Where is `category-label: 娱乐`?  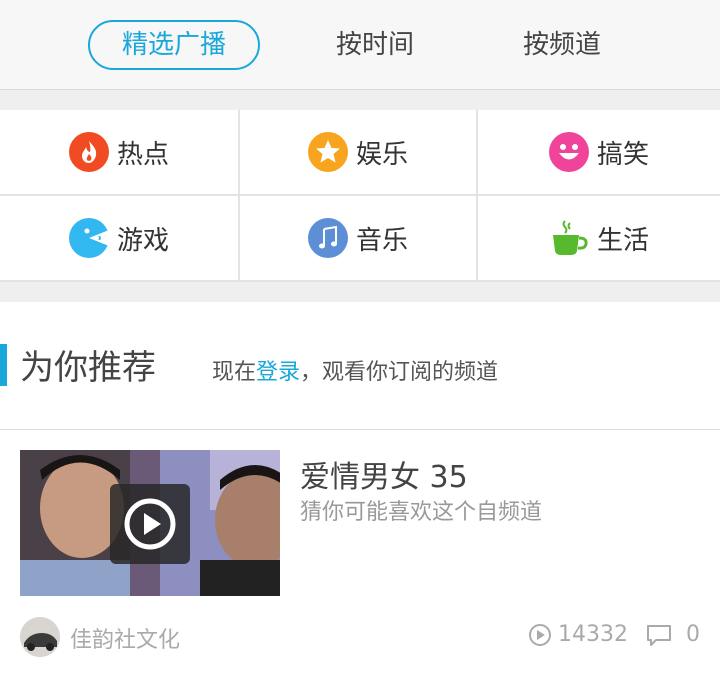 category-label: 娱乐 is located at coordinates (381, 154).